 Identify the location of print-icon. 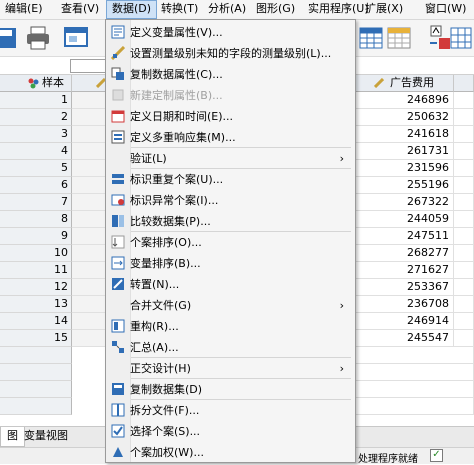
(38, 38).